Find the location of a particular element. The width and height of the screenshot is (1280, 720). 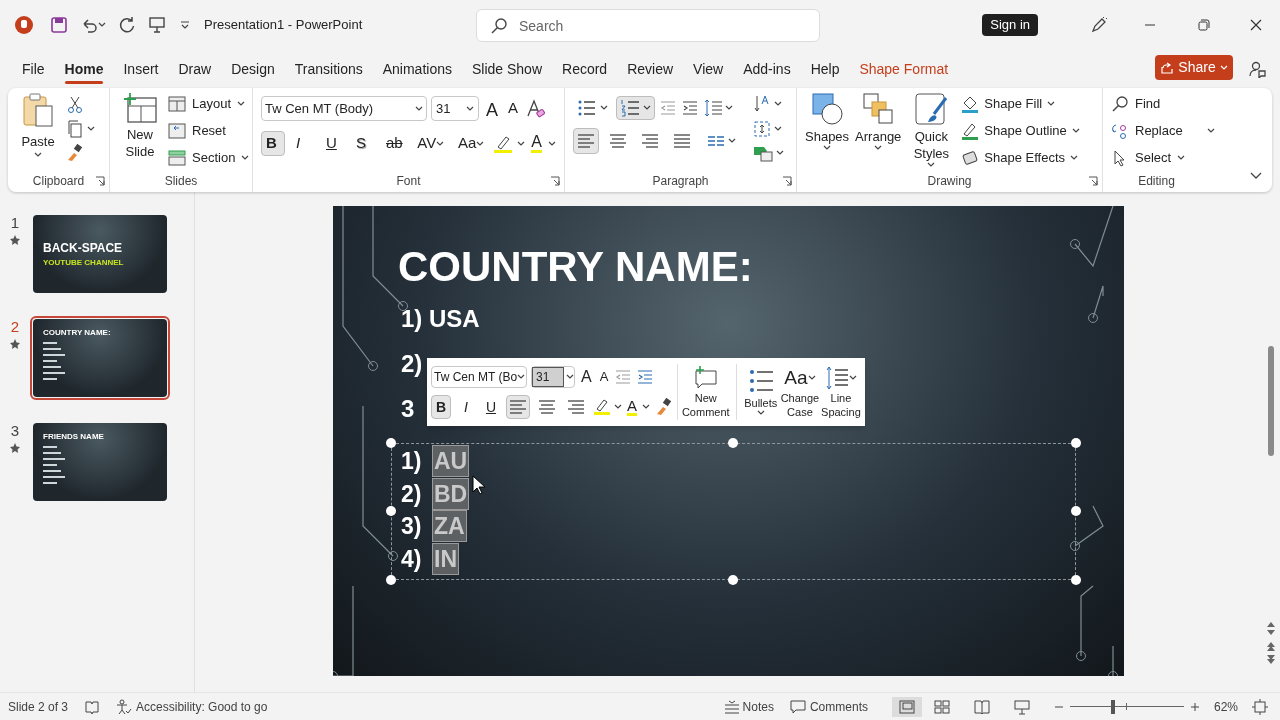

select-button: Select is located at coordinates (1163, 158).